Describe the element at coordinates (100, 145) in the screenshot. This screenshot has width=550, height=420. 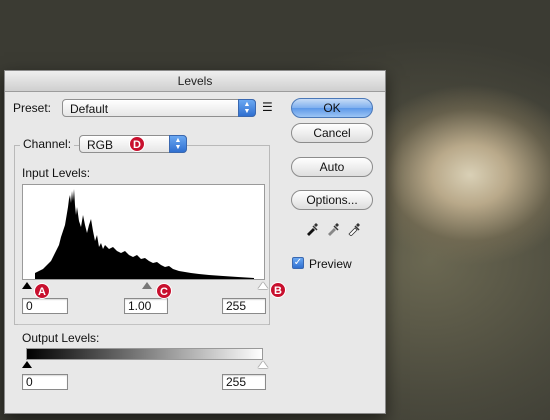
I see `channel-value: RGB` at that location.